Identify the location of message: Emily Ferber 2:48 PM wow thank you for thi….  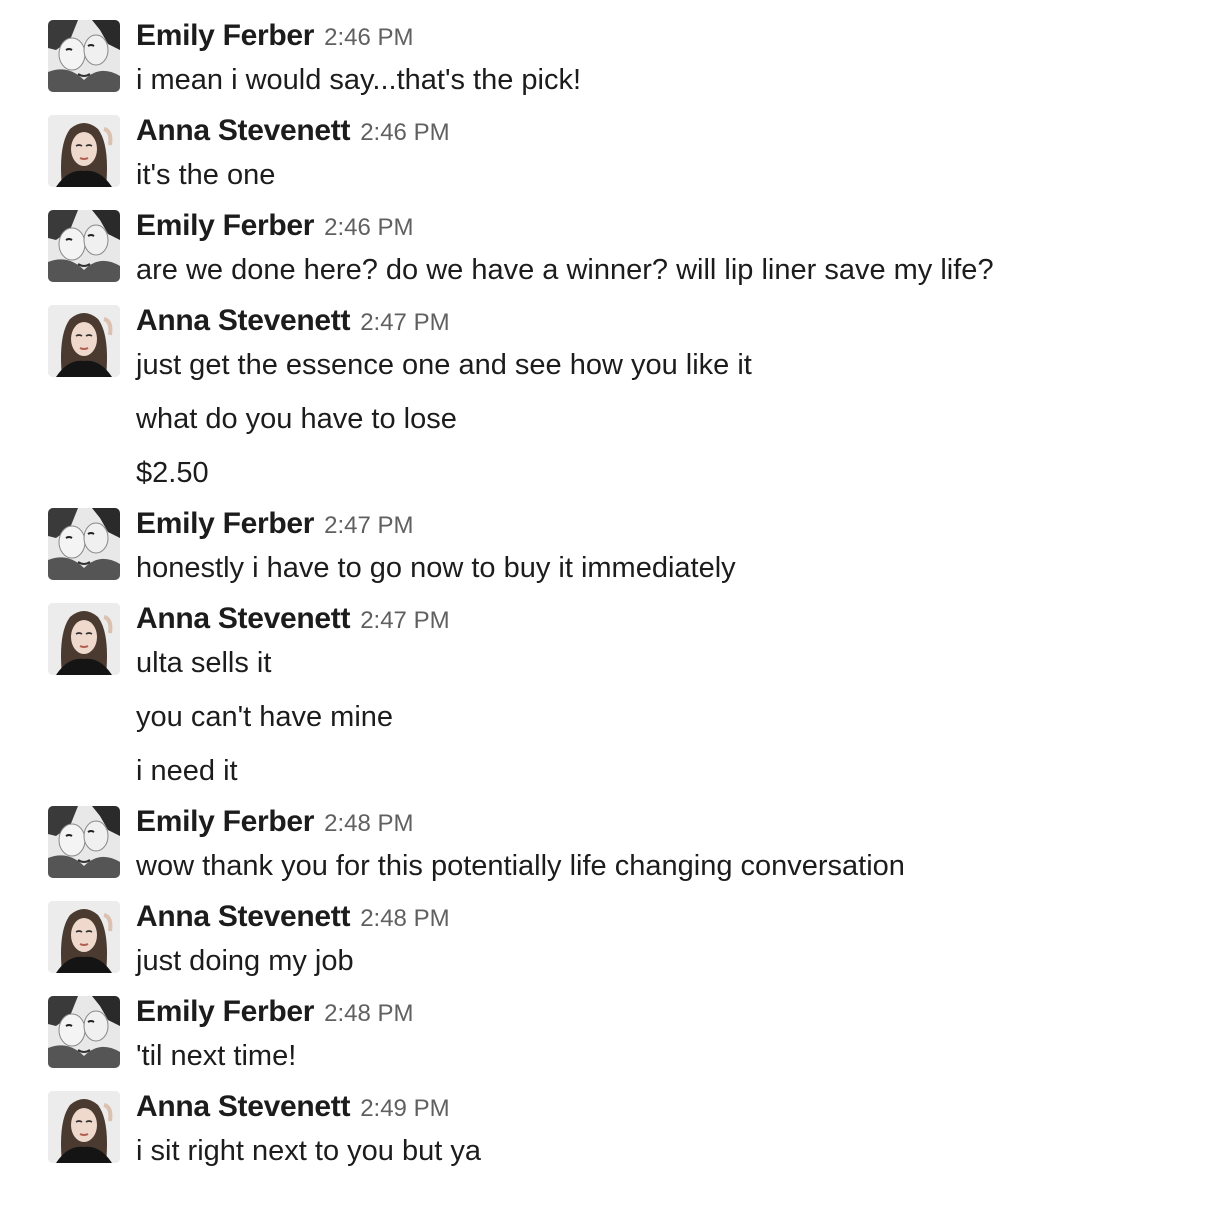
(615, 844).